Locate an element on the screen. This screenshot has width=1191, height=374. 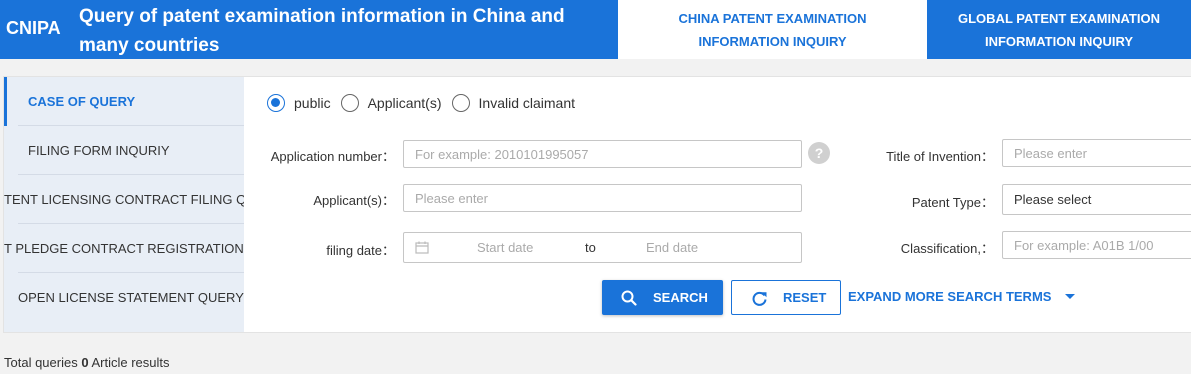
search-button-label: SEARCH is located at coordinates (680, 297).